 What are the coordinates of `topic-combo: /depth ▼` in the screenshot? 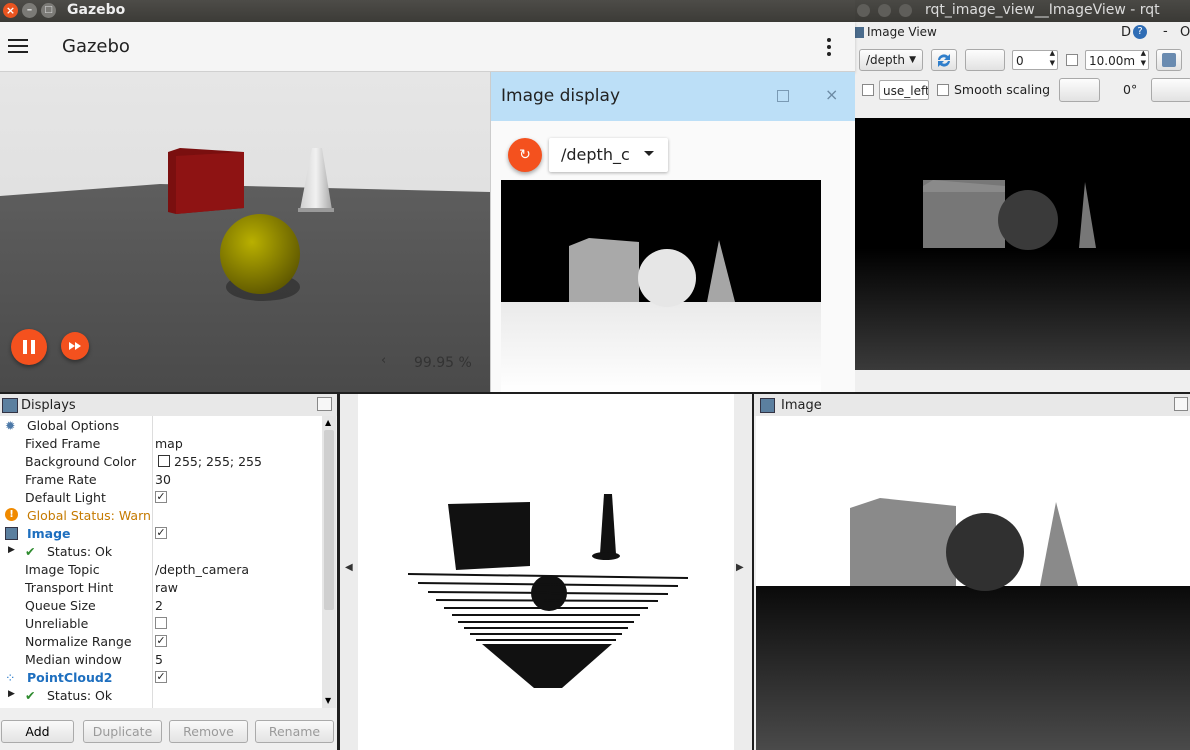 It's located at (891, 60).